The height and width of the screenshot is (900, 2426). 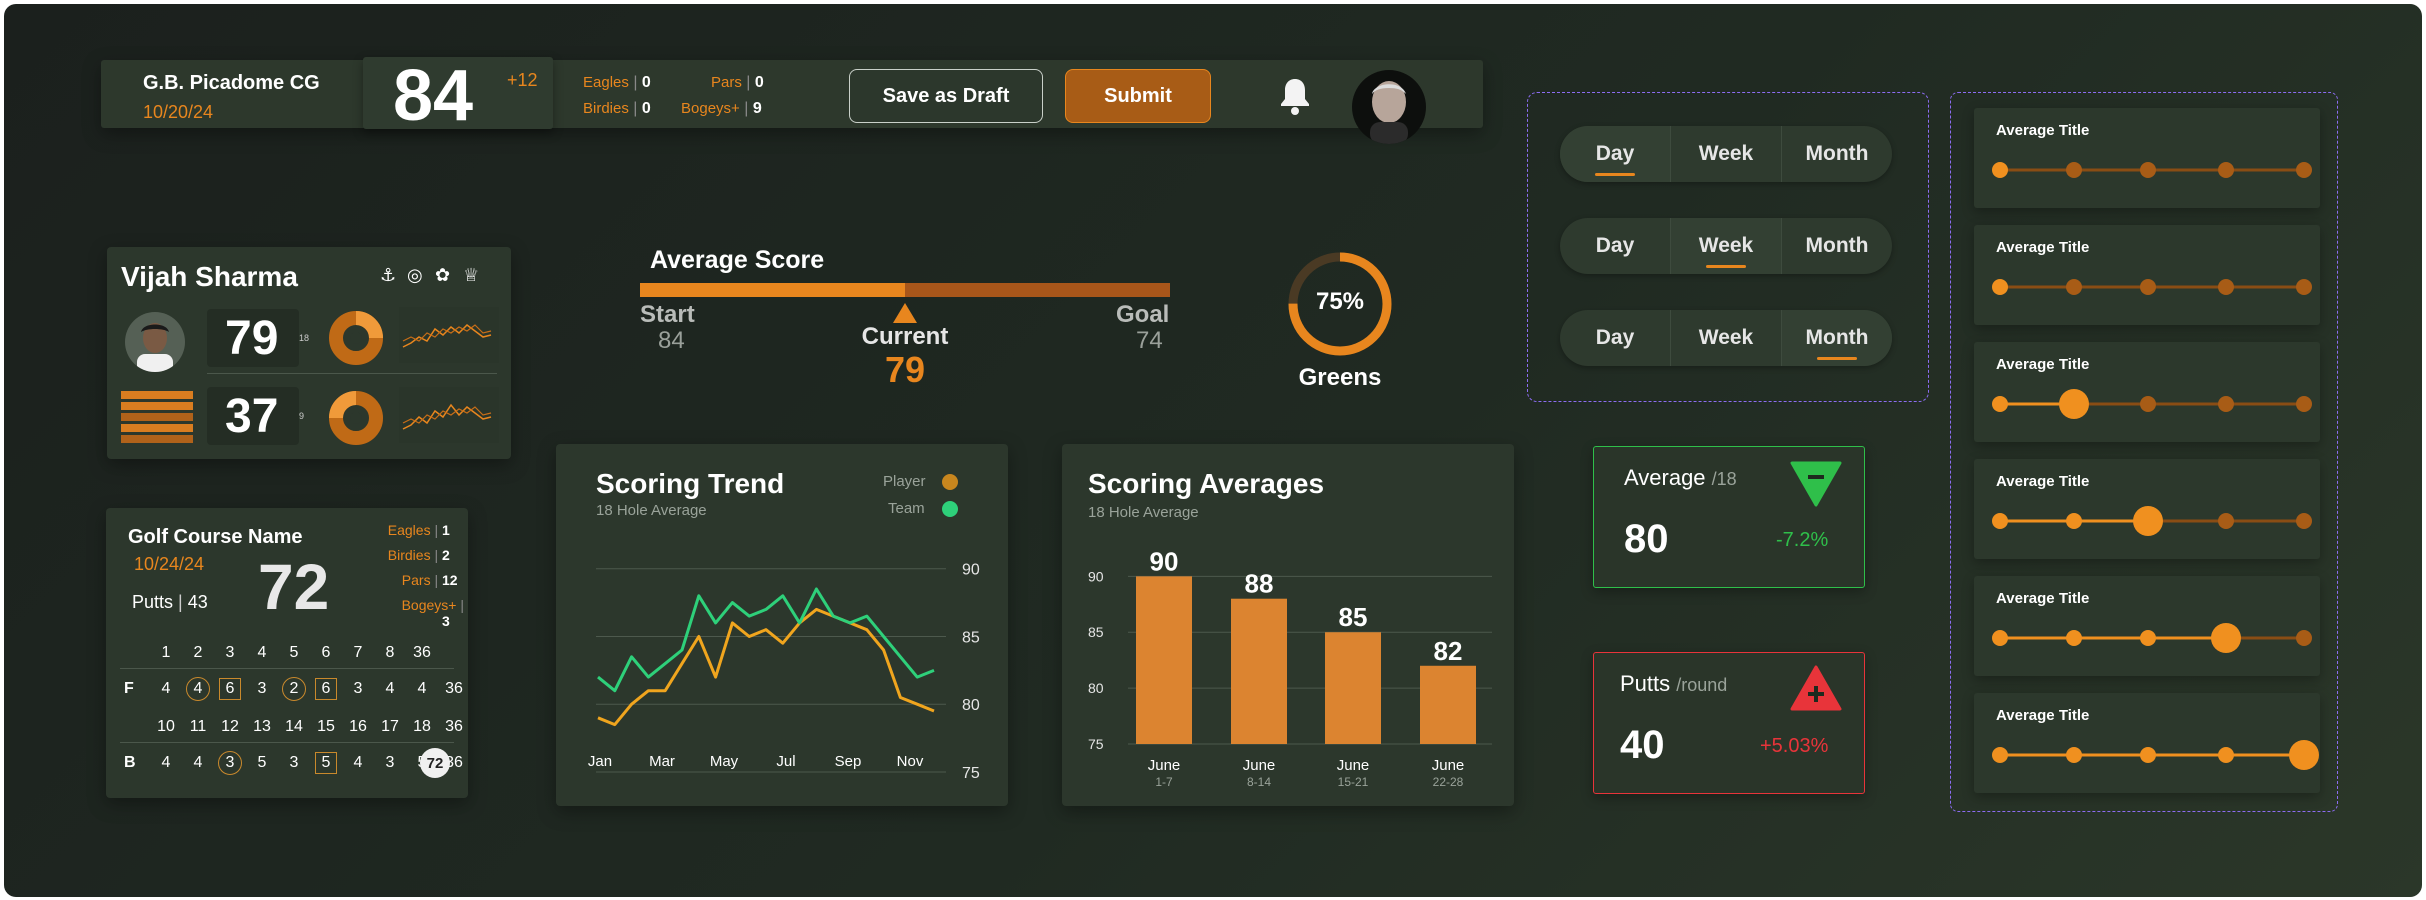 I want to click on bell-icon, so click(x=1295, y=96).